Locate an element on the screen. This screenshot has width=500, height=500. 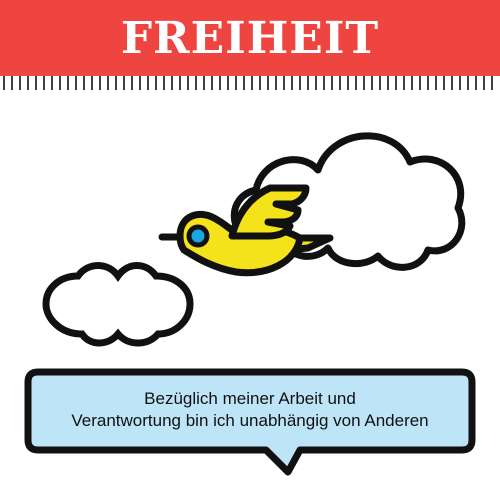
speech-line-1: Bezüglich meiner Arbeit und is located at coordinates (250, 398).